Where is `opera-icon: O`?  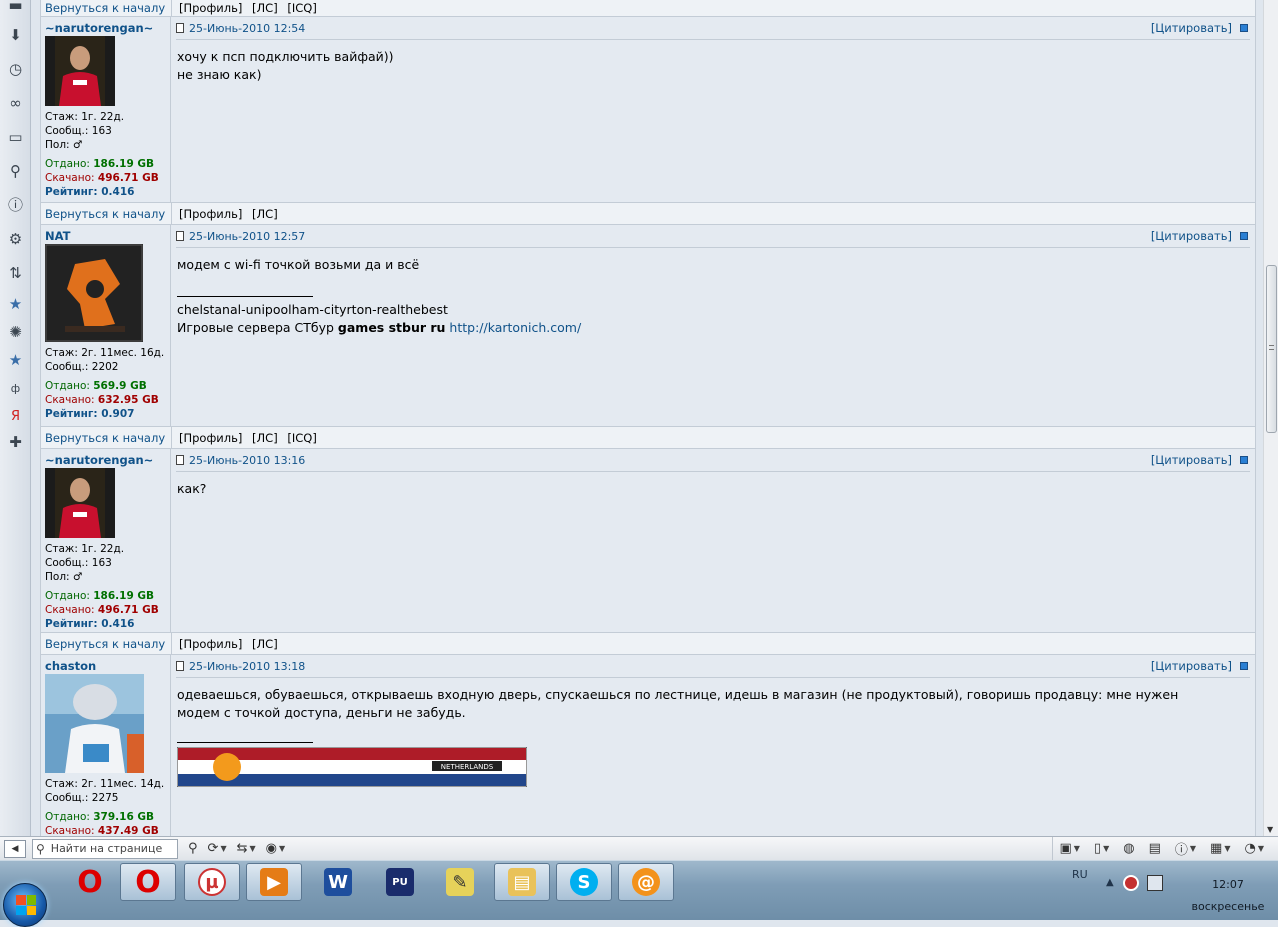 opera-icon: O is located at coordinates (90, 882).